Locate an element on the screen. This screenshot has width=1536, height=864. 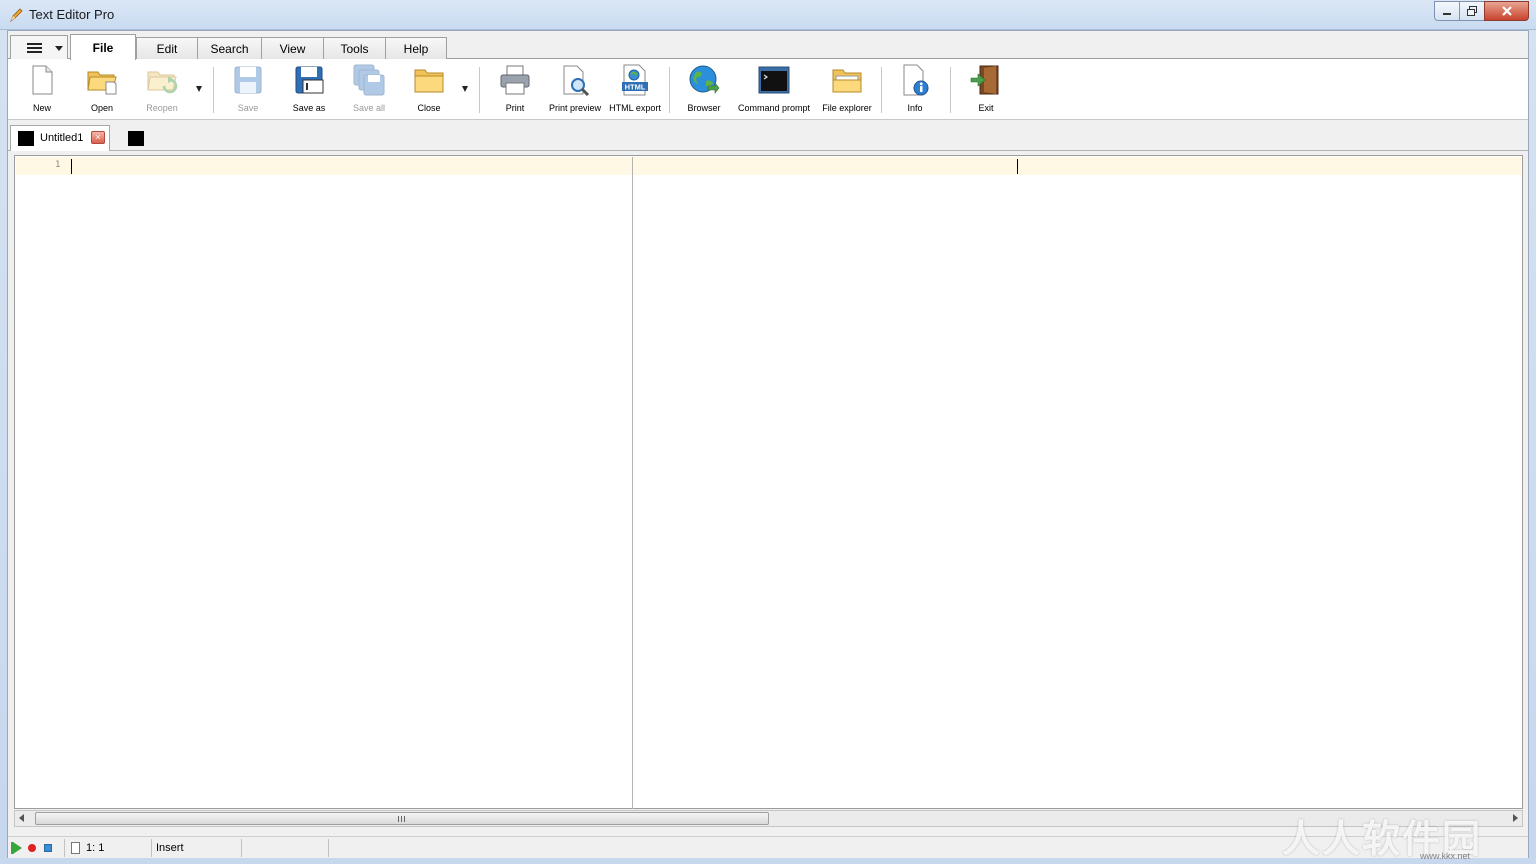
tab-help: Help is located at coordinates (416, 48).